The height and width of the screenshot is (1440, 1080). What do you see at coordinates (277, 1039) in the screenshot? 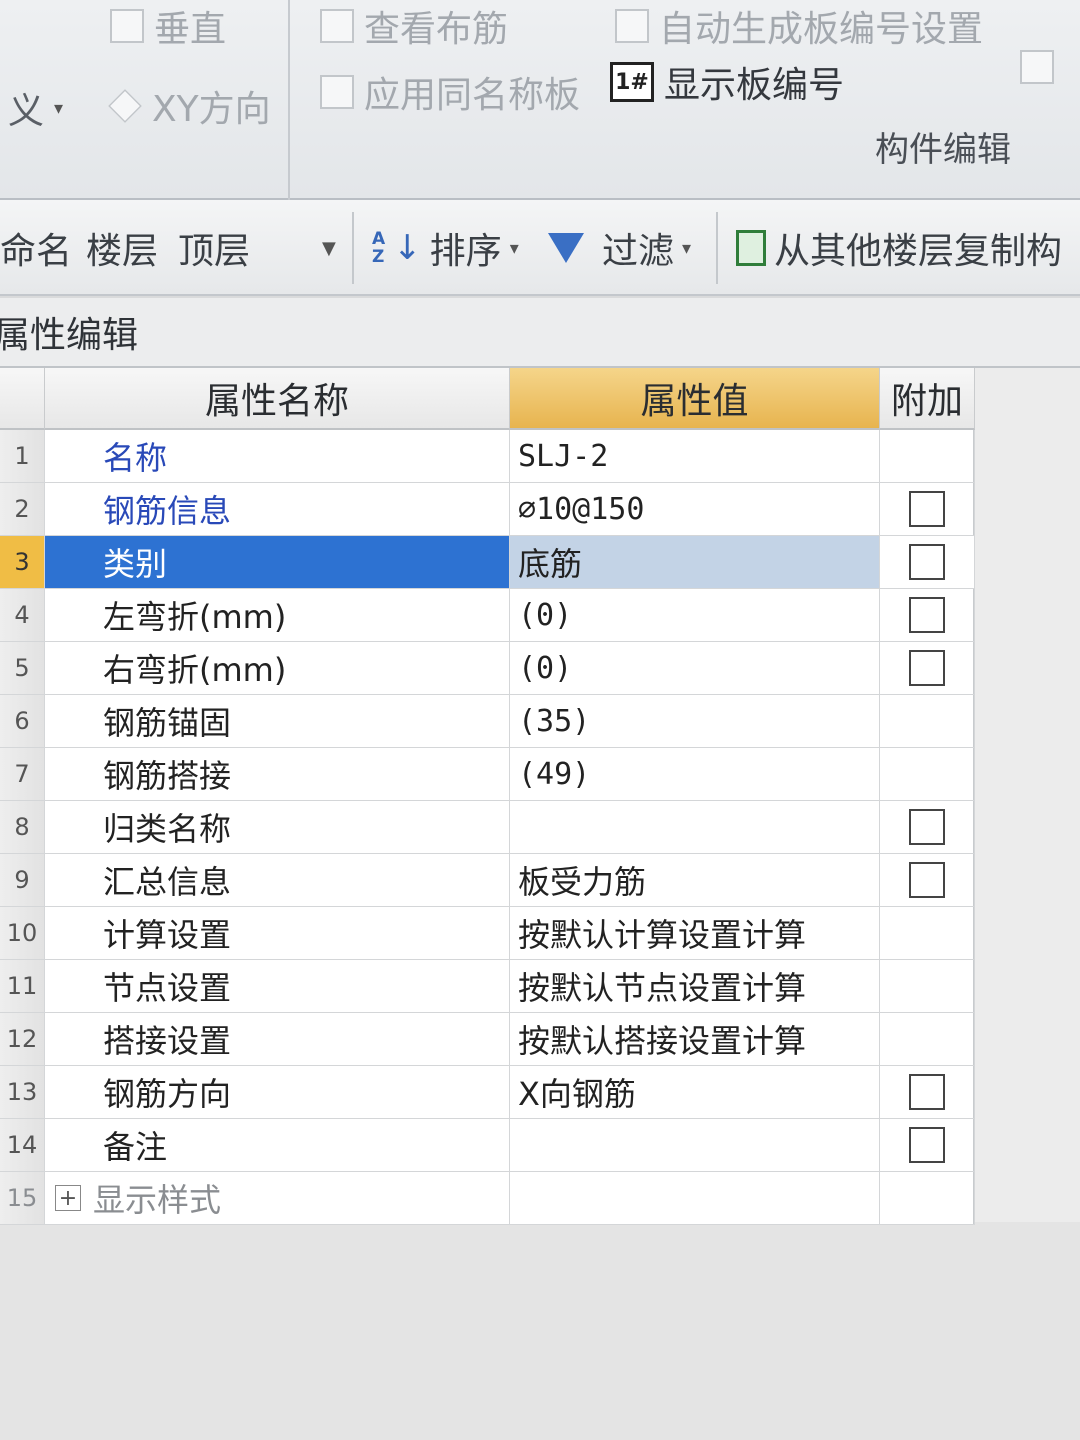
I see `property-name: 搭接设置` at bounding box center [277, 1039].